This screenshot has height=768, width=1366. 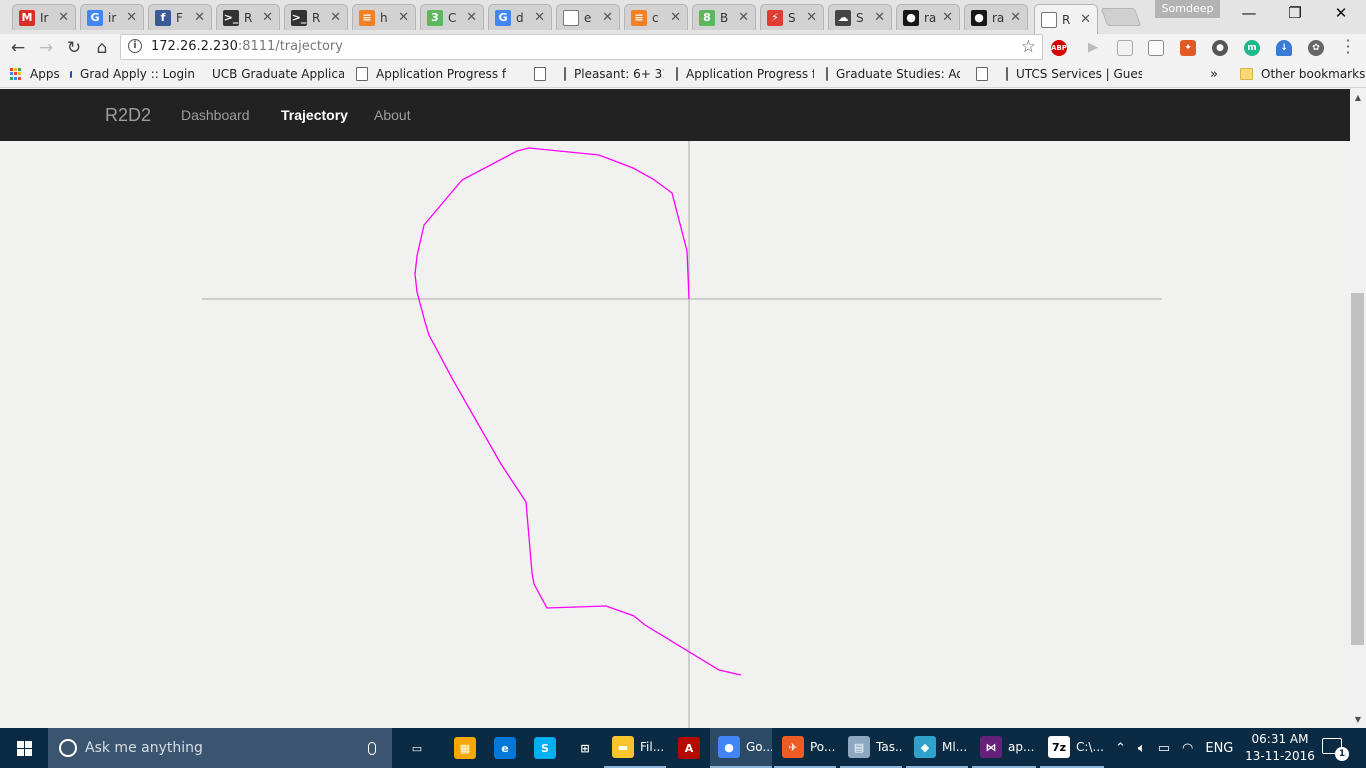 I want to click on download-extension-icon: ↓, so click(x=1284, y=48).